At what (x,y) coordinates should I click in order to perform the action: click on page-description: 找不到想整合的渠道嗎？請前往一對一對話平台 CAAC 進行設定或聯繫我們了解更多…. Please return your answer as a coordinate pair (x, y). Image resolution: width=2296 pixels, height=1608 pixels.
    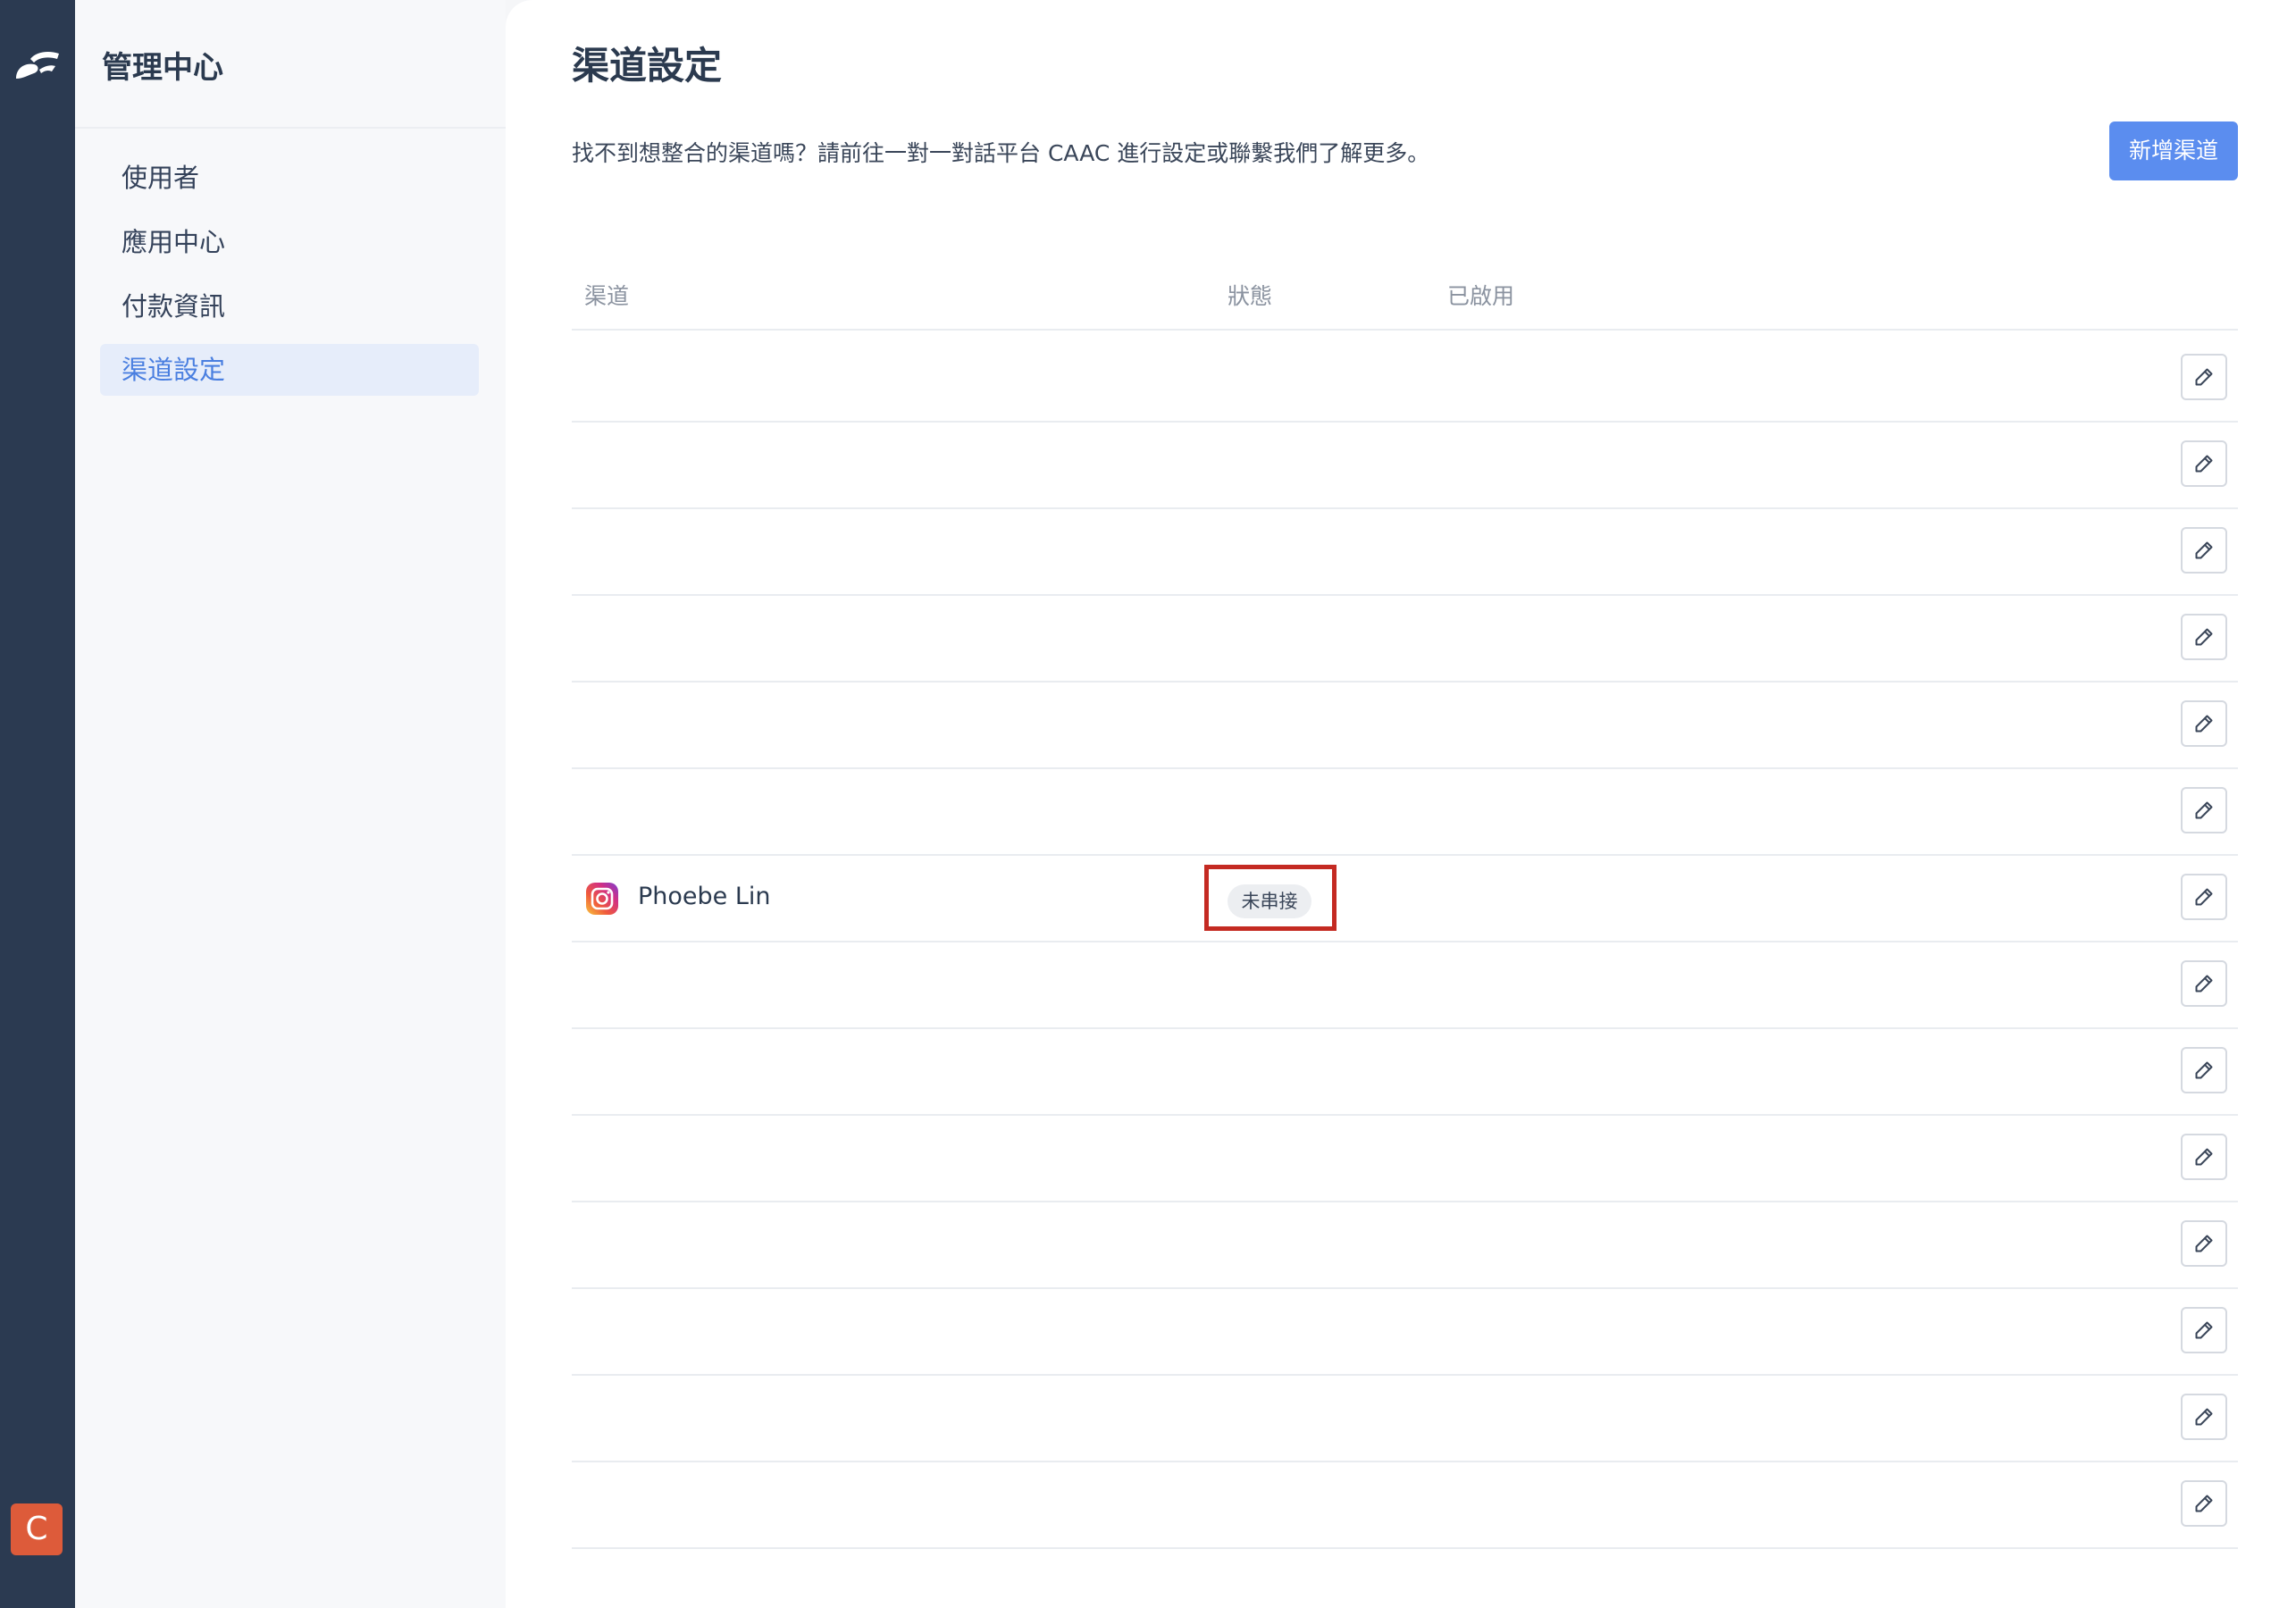
    Looking at the image, I should click on (1001, 153).